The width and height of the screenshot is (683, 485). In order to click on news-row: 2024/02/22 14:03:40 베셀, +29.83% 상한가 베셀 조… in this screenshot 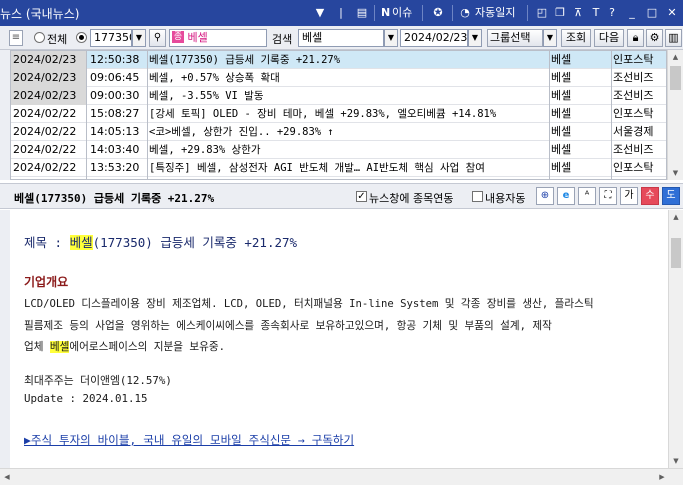, I will do `click(338, 150)`.